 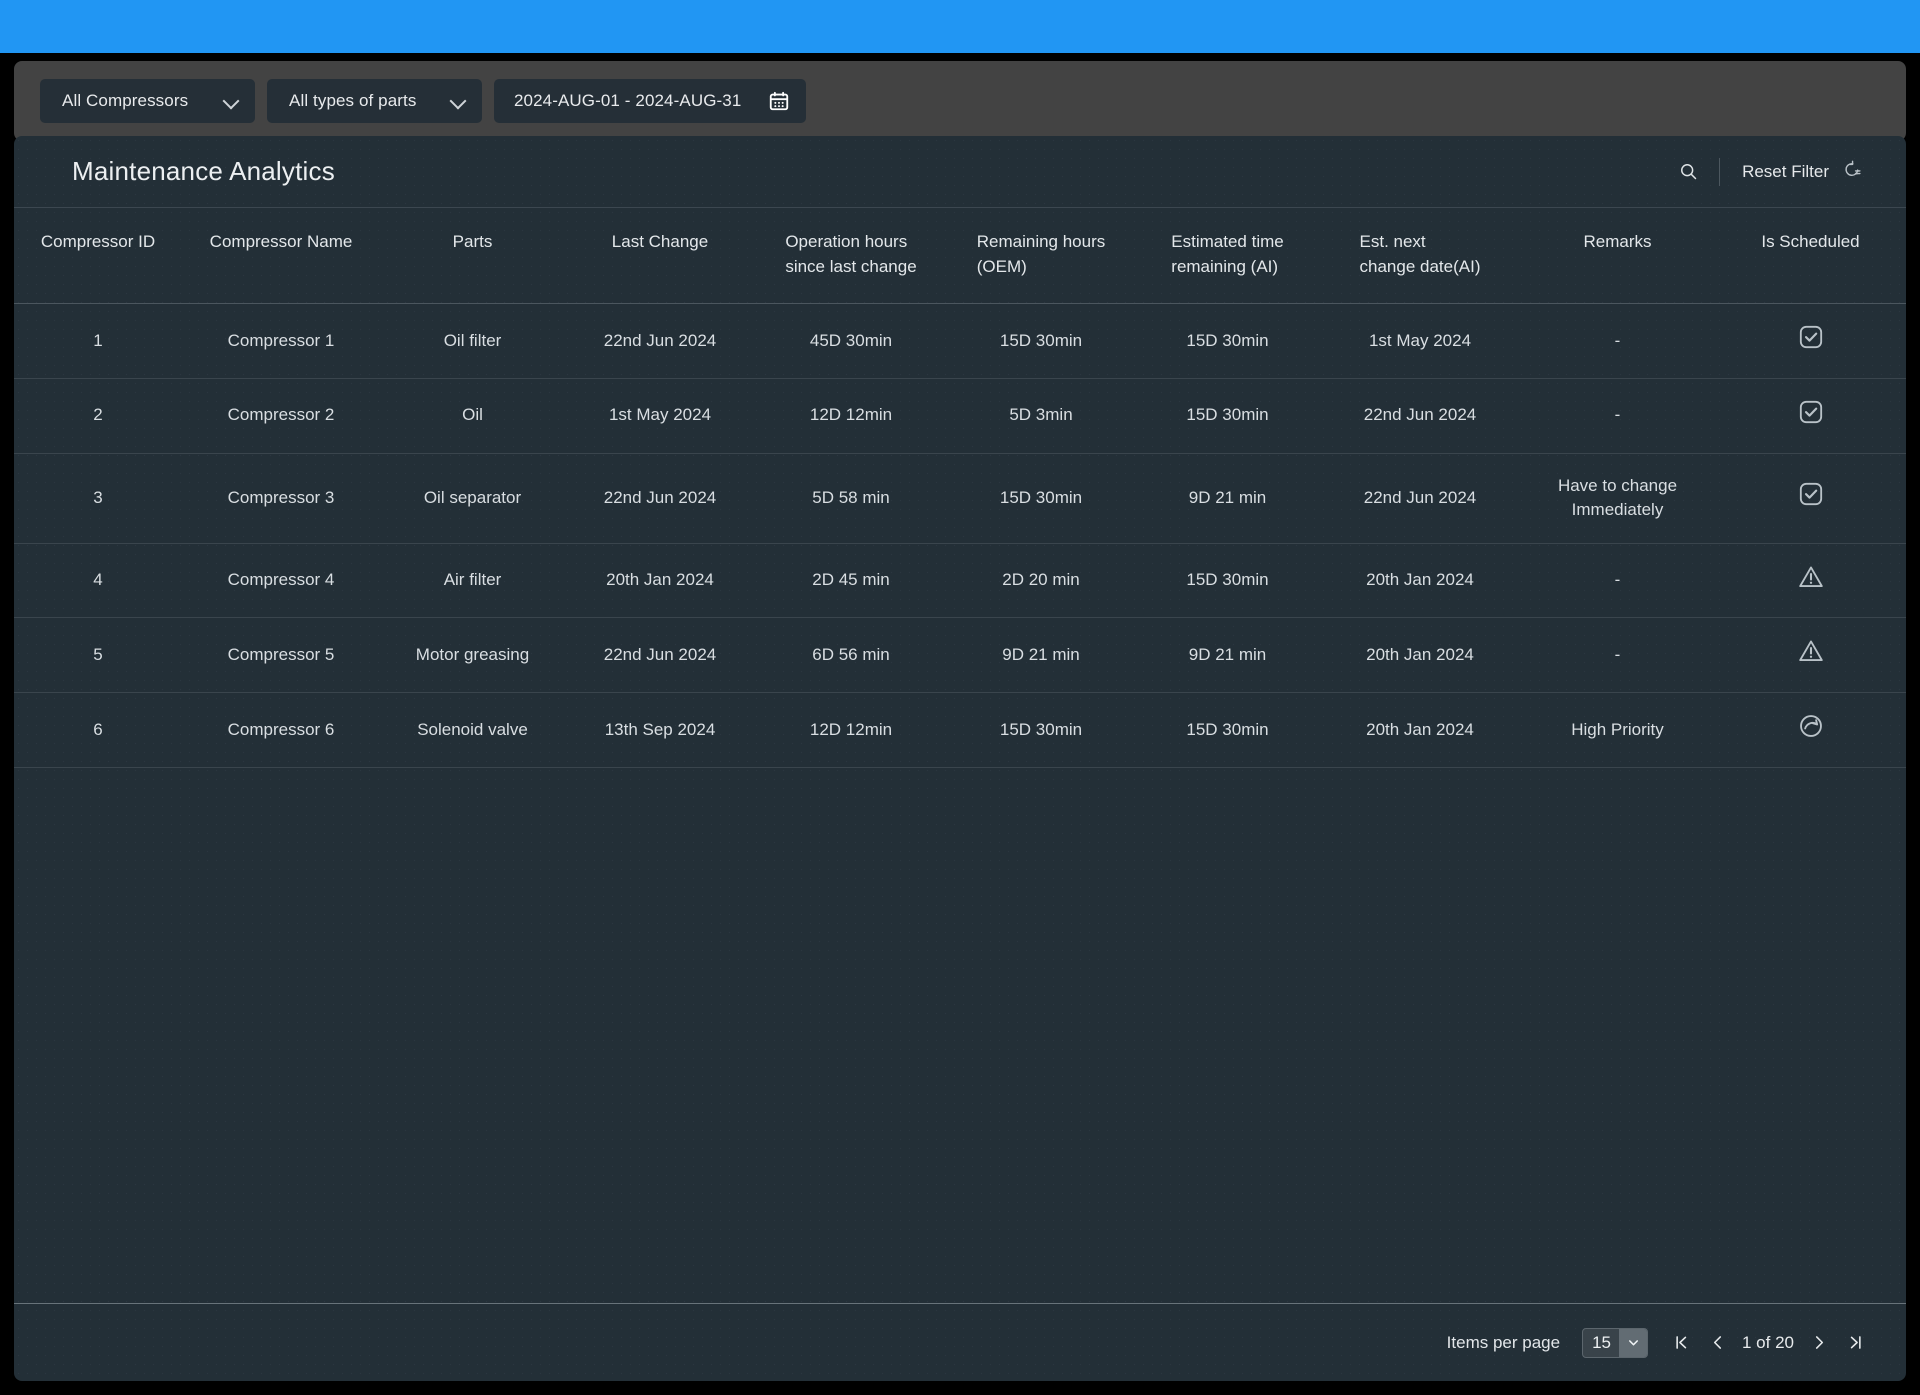 What do you see at coordinates (1811, 726) in the screenshot?
I see `refresh-circle-icon` at bounding box center [1811, 726].